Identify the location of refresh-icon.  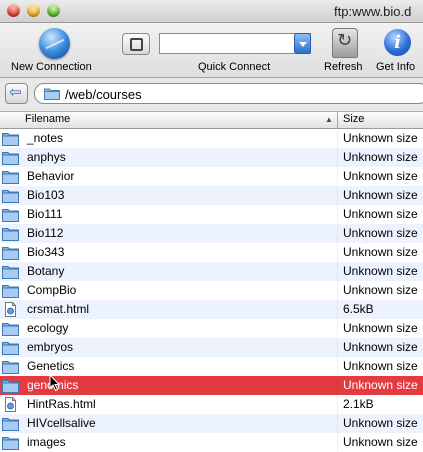
(345, 43).